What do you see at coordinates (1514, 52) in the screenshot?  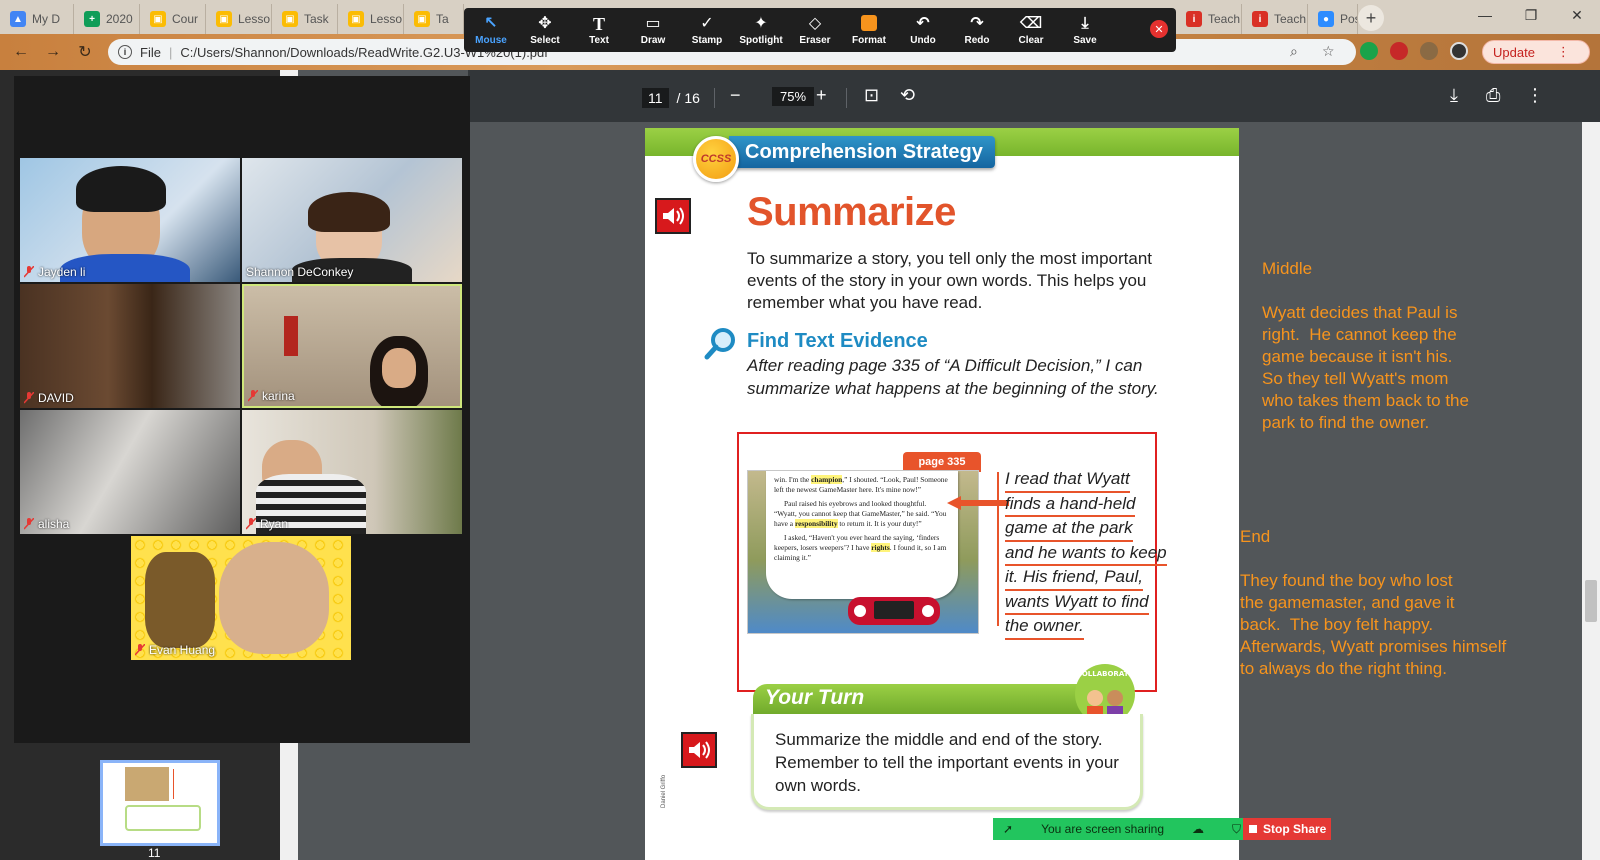 I see `update-label: Update` at bounding box center [1514, 52].